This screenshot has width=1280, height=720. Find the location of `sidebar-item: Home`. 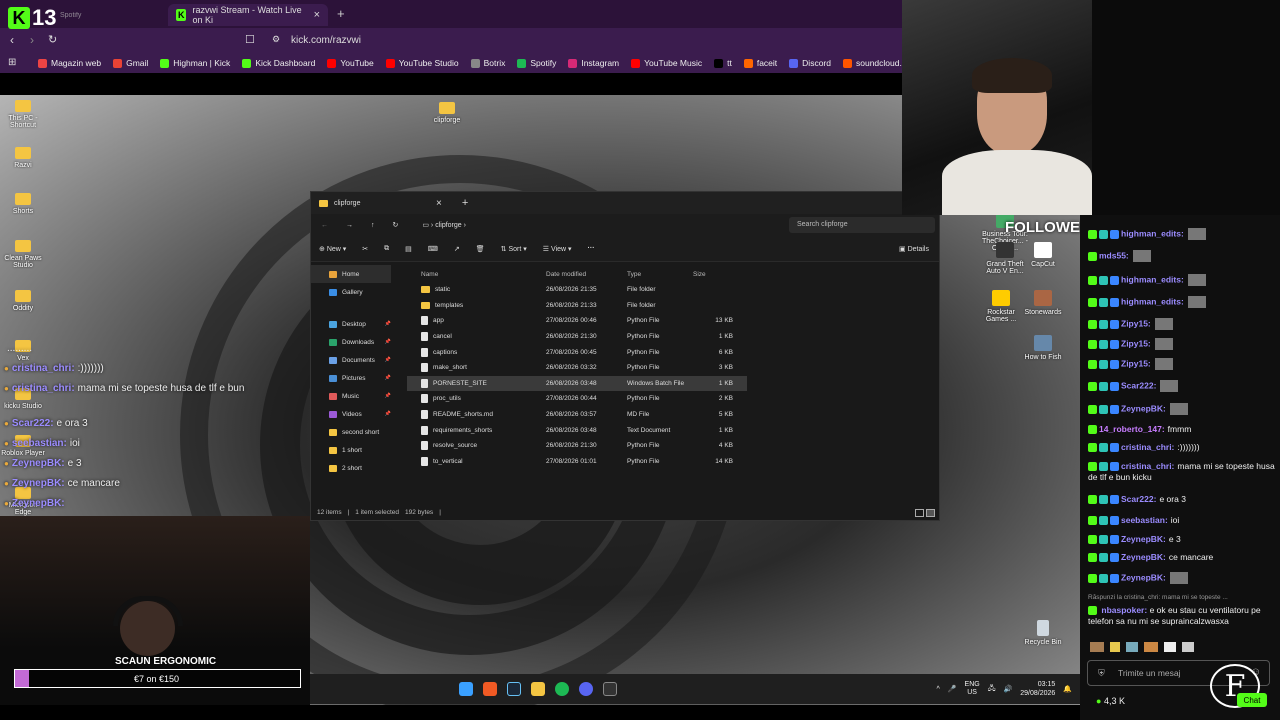

sidebar-item: Home is located at coordinates (351, 274).